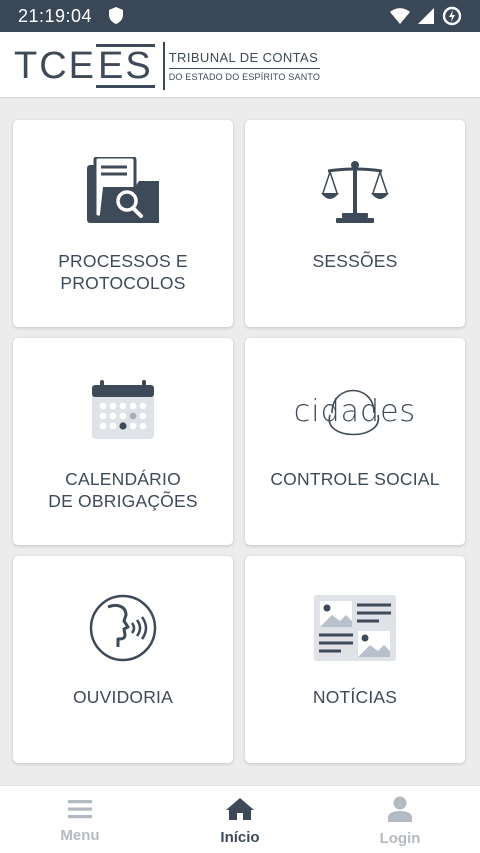 The image size is (480, 853). What do you see at coordinates (355, 479) in the screenshot?
I see `tile-label: CONTROLE SOCIAL` at bounding box center [355, 479].